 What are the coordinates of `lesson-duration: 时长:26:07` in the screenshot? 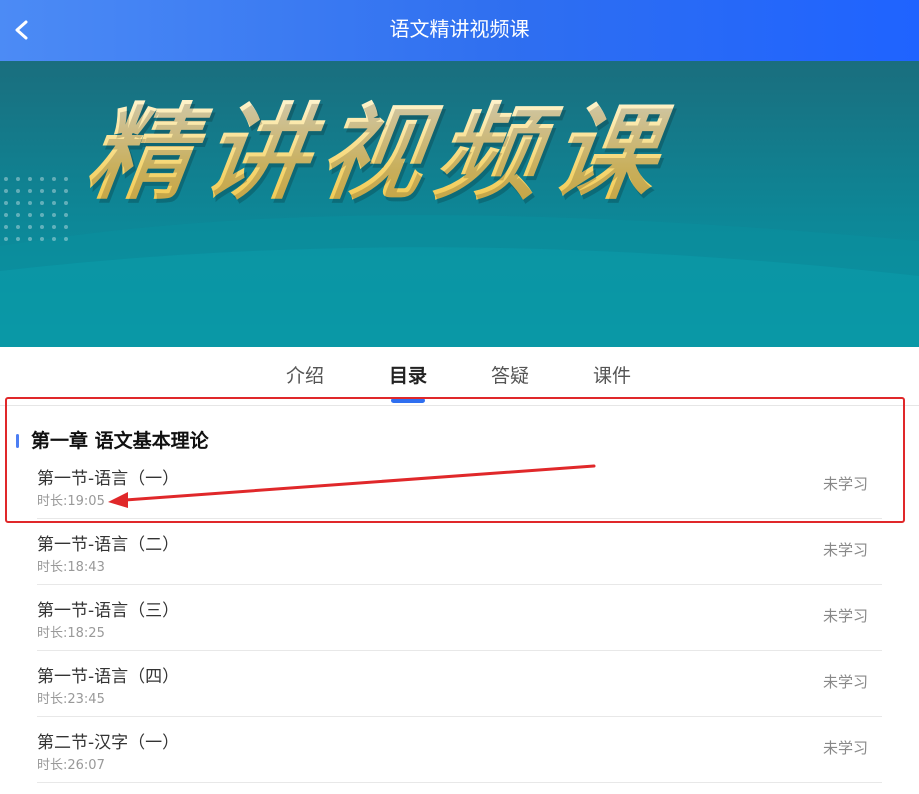 It's located at (71, 765).